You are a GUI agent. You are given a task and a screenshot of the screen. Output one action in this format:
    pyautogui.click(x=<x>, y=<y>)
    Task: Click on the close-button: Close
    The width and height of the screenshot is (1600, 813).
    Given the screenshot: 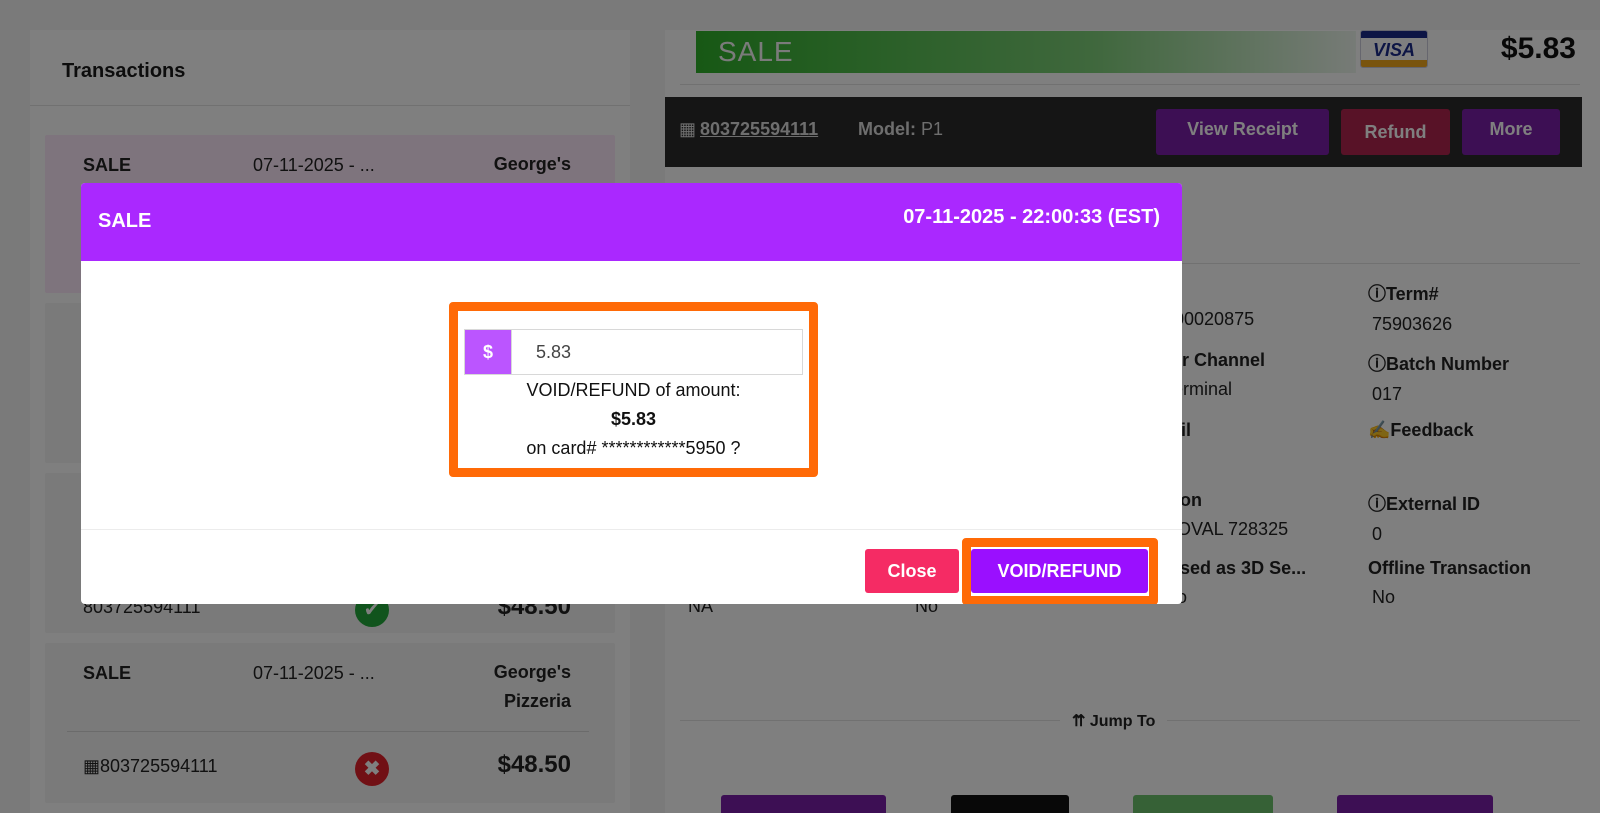 What is the action you would take?
    pyautogui.click(x=912, y=571)
    